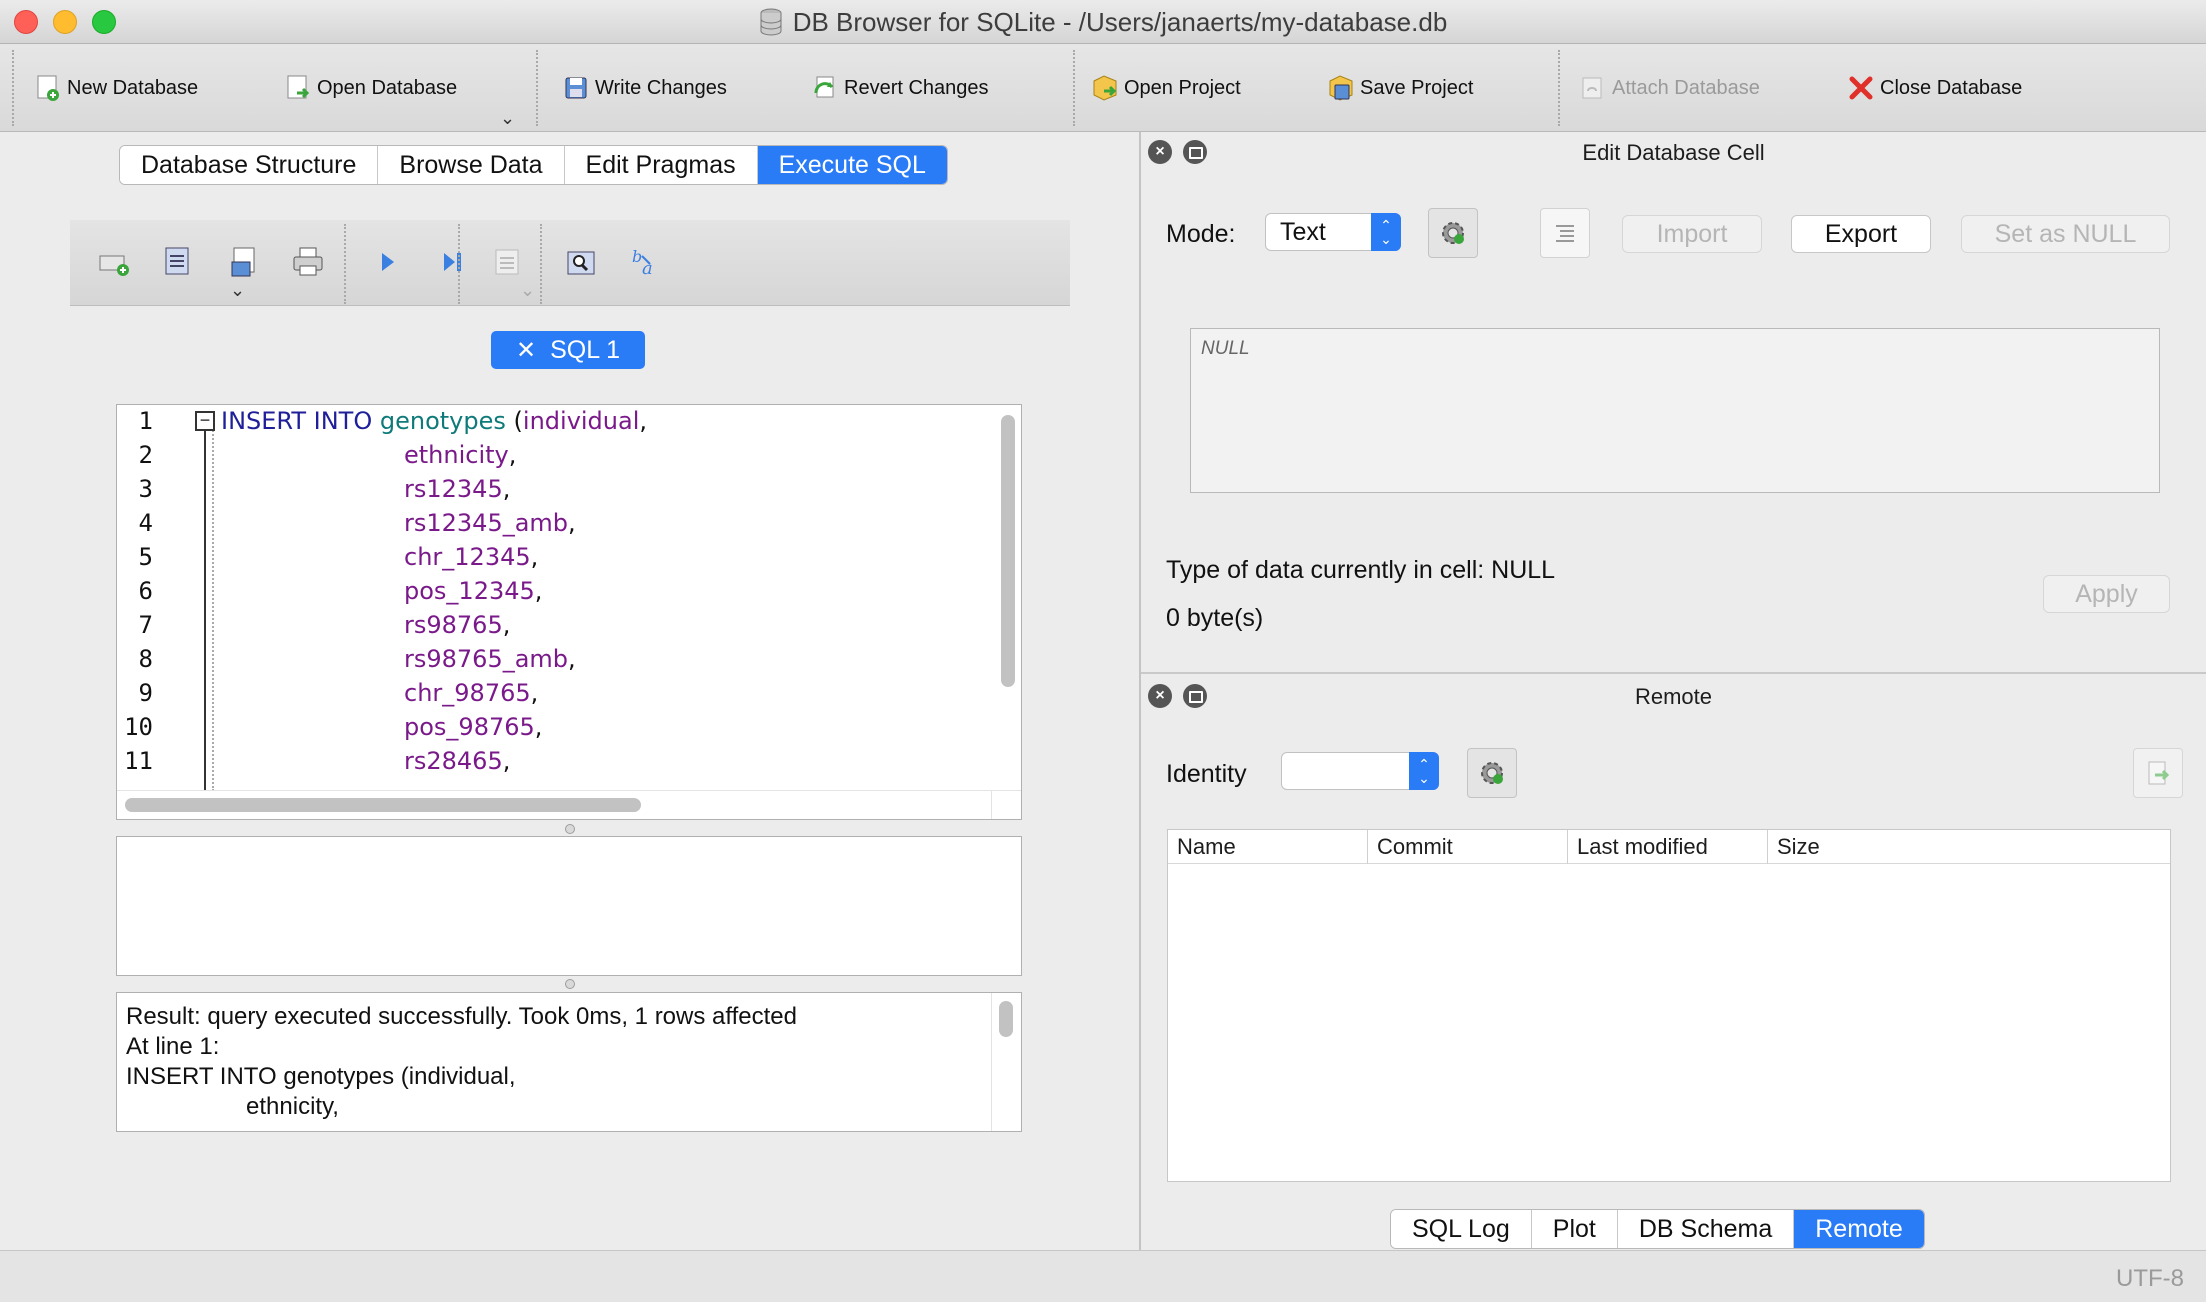 Image resolution: width=2206 pixels, height=1302 pixels. I want to click on line-number: 7, so click(145, 625).